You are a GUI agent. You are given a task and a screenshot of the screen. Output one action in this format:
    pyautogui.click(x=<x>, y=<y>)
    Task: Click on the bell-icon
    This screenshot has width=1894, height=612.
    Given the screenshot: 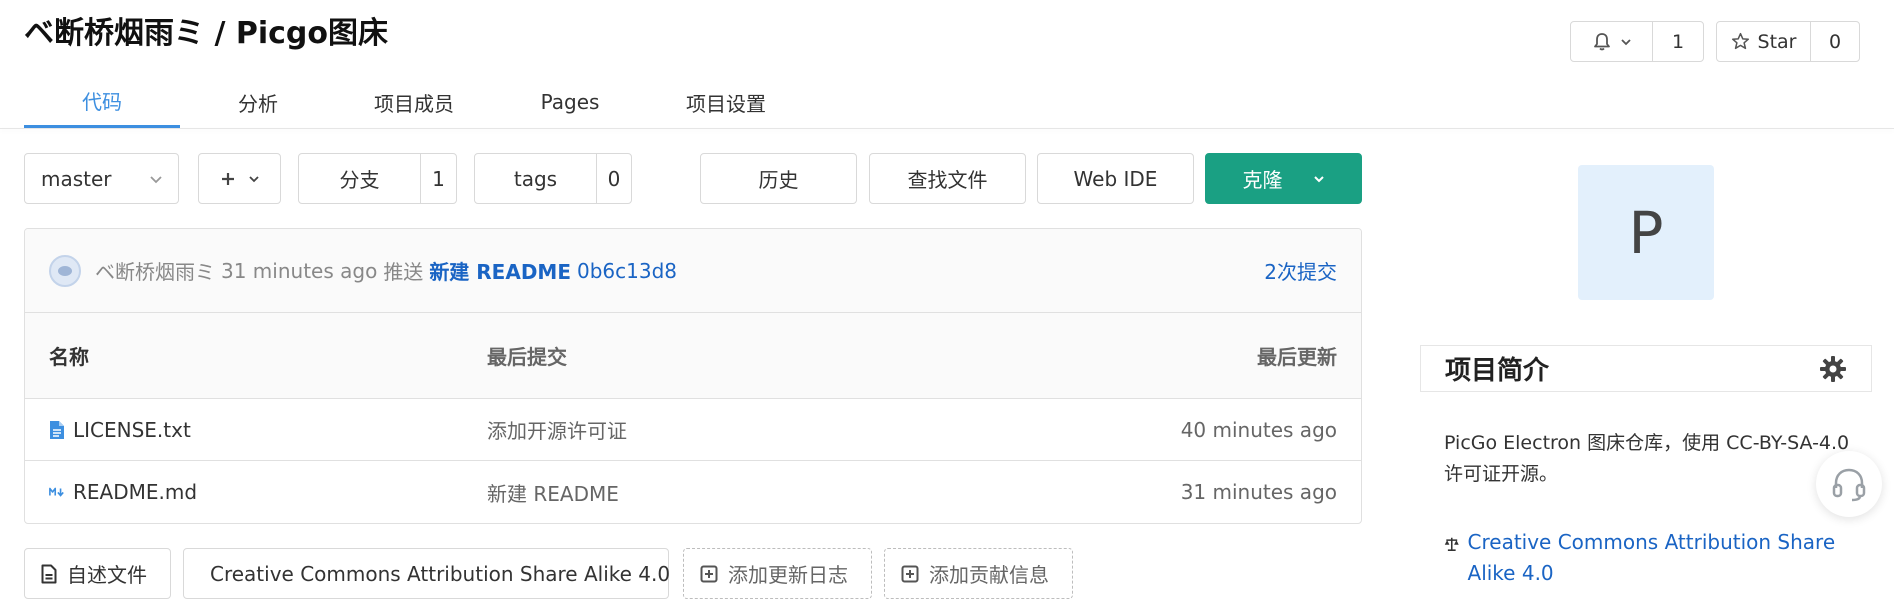 What is the action you would take?
    pyautogui.click(x=1601, y=41)
    